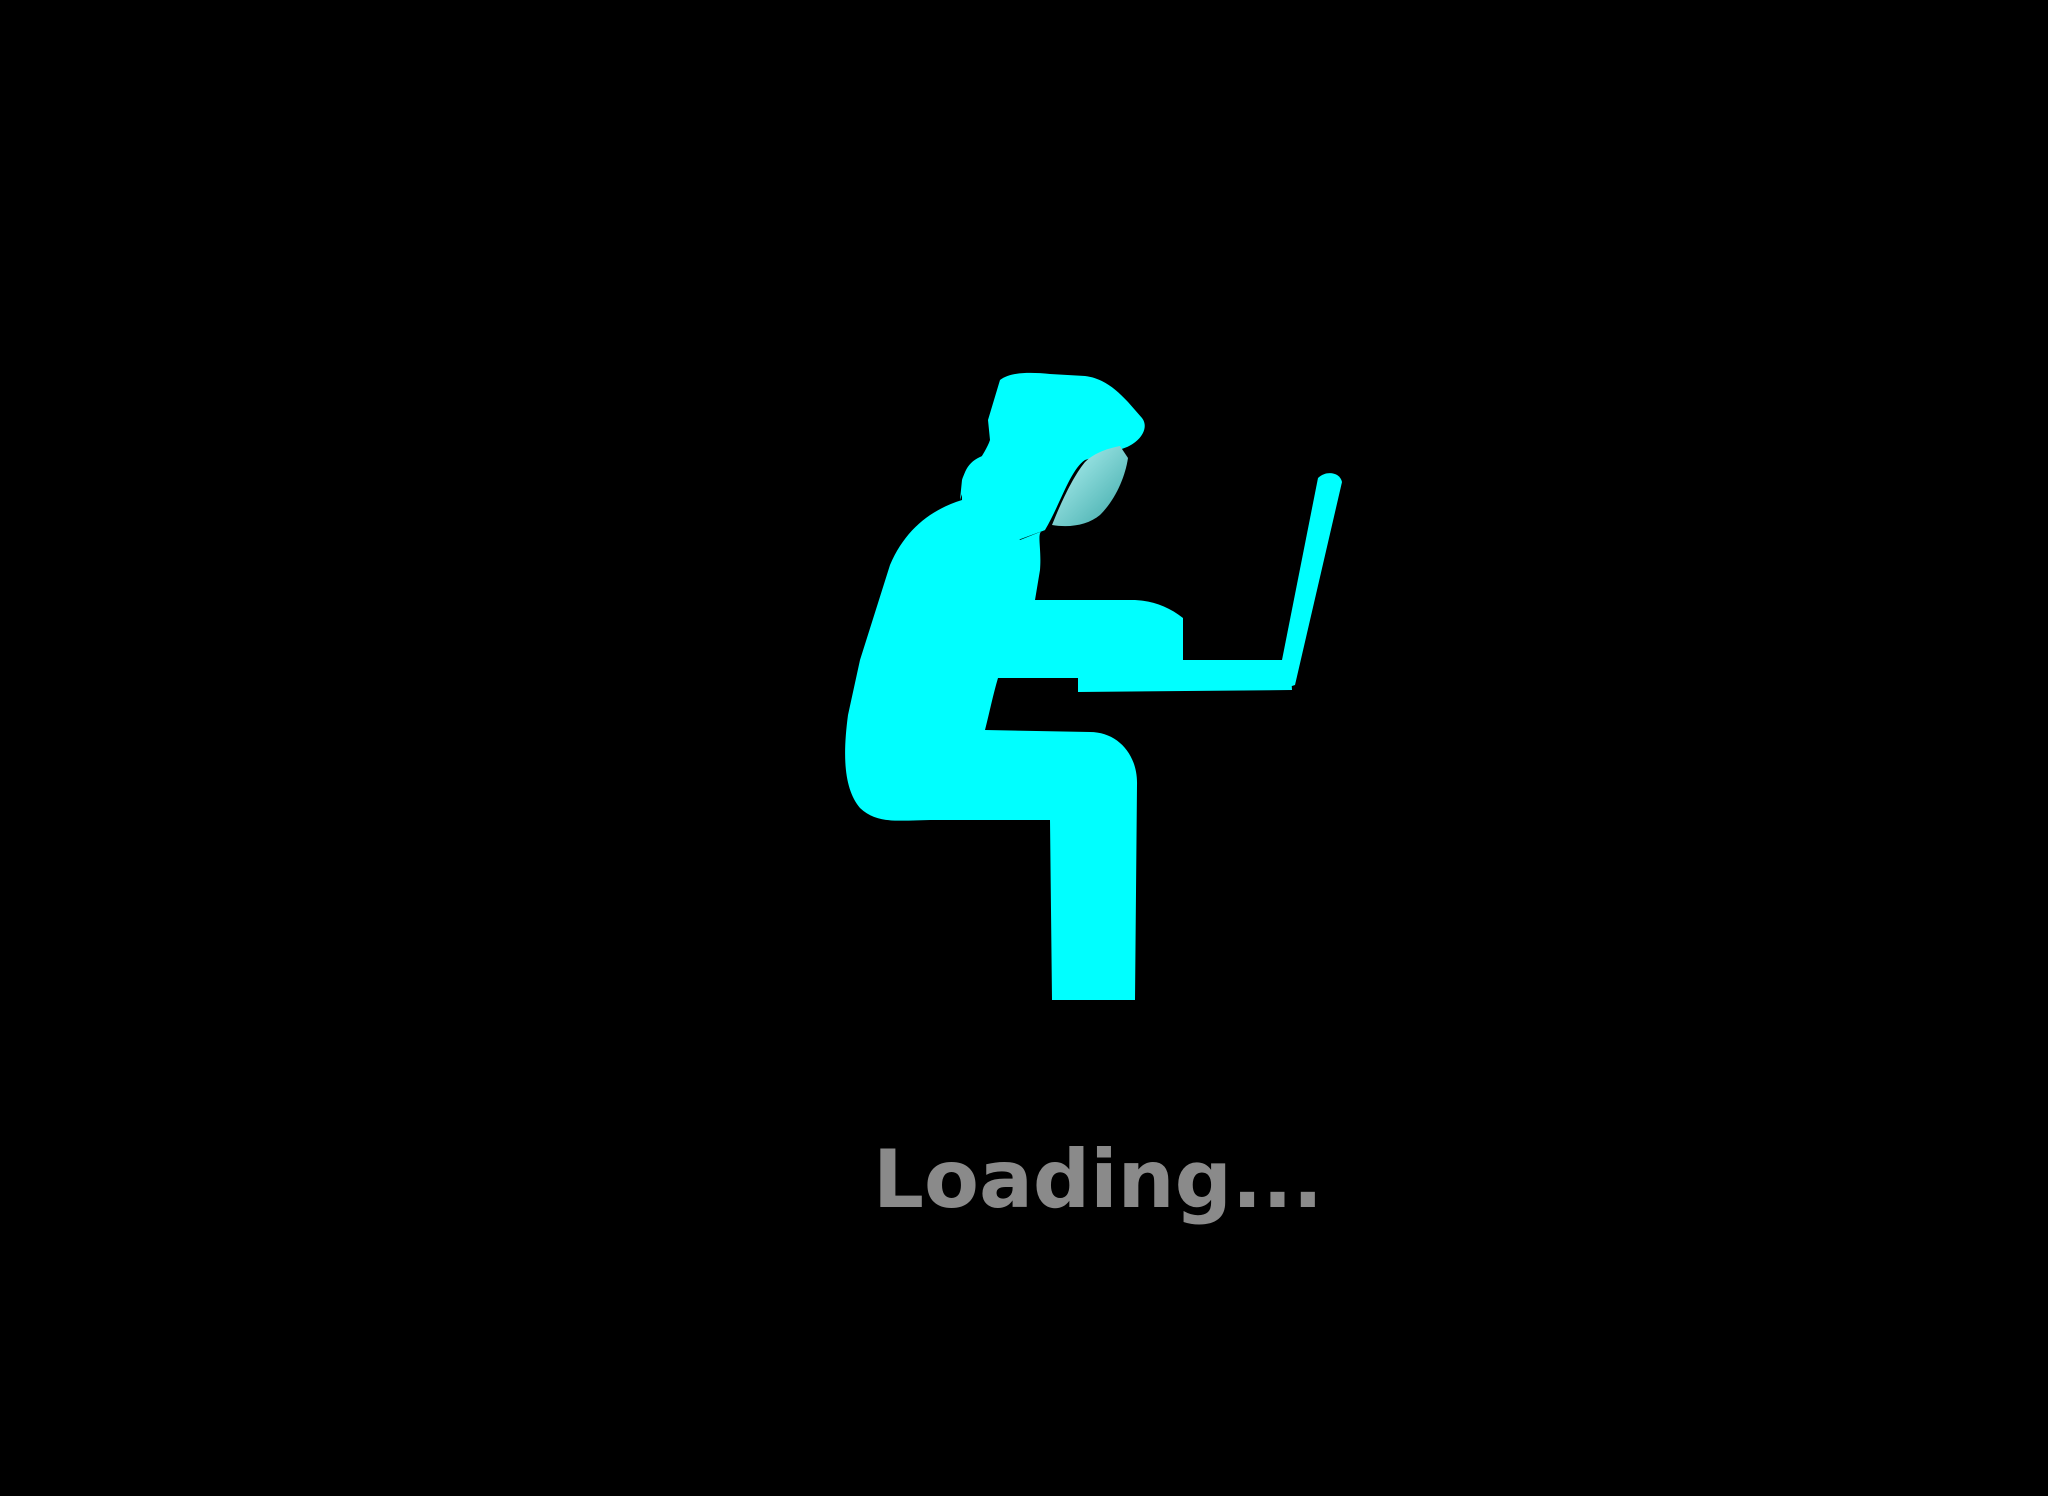 This screenshot has height=1496, width=2048. What do you see at coordinates (1014, 727) in the screenshot?
I see `body-shape` at bounding box center [1014, 727].